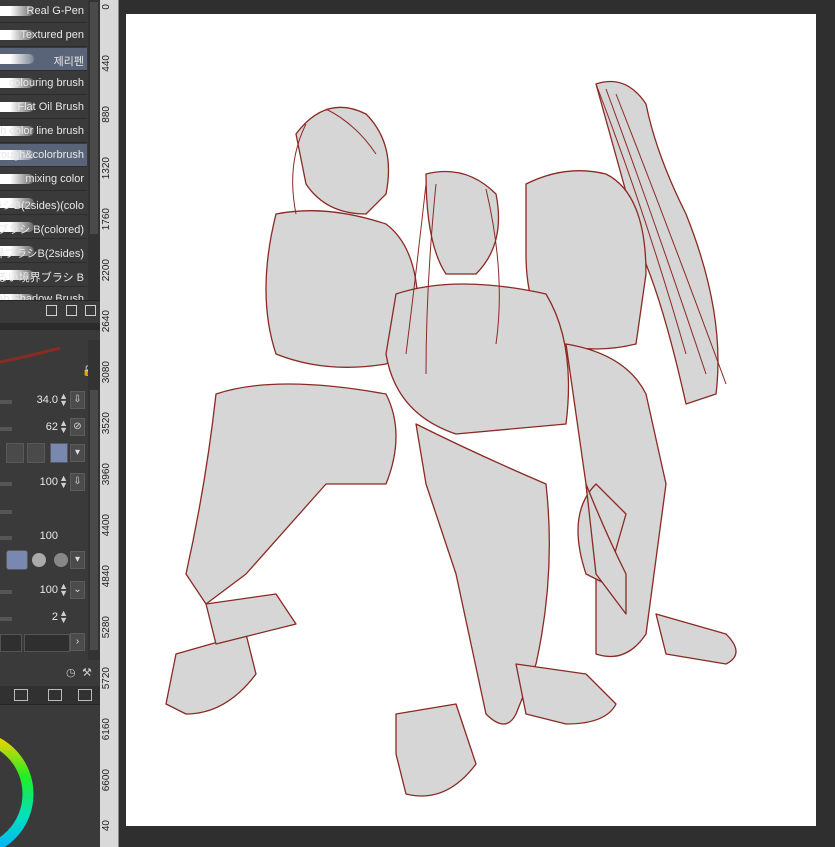 This screenshot has height=847, width=835. I want to click on brush-list-scrollbar, so click(94, 150).